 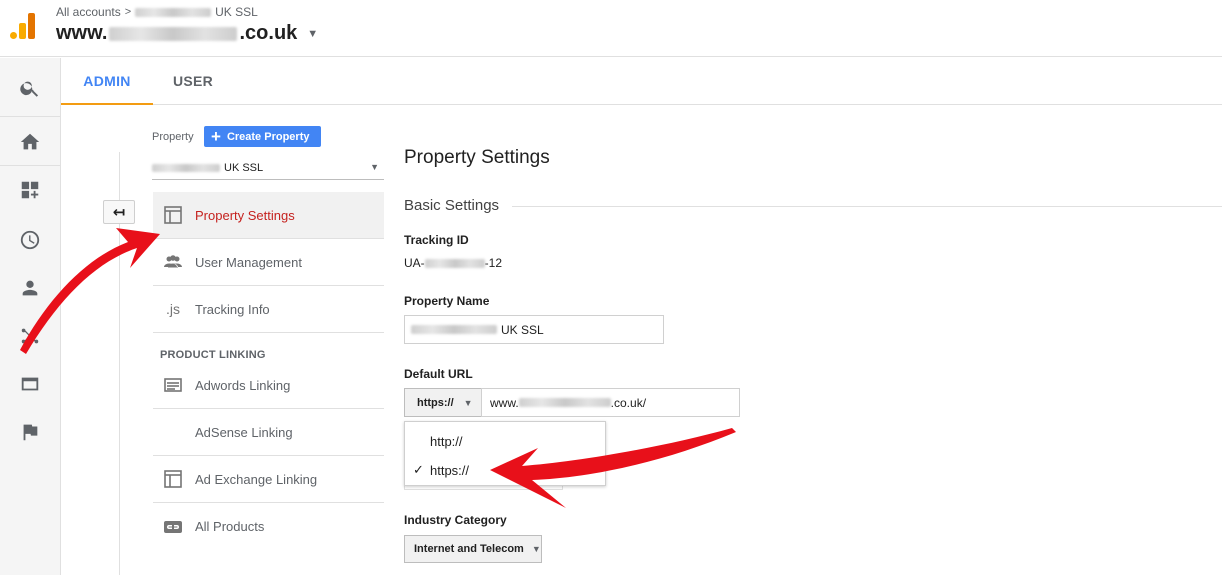 What do you see at coordinates (469, 549) in the screenshot?
I see `industry-value: Internet and Telecom` at bounding box center [469, 549].